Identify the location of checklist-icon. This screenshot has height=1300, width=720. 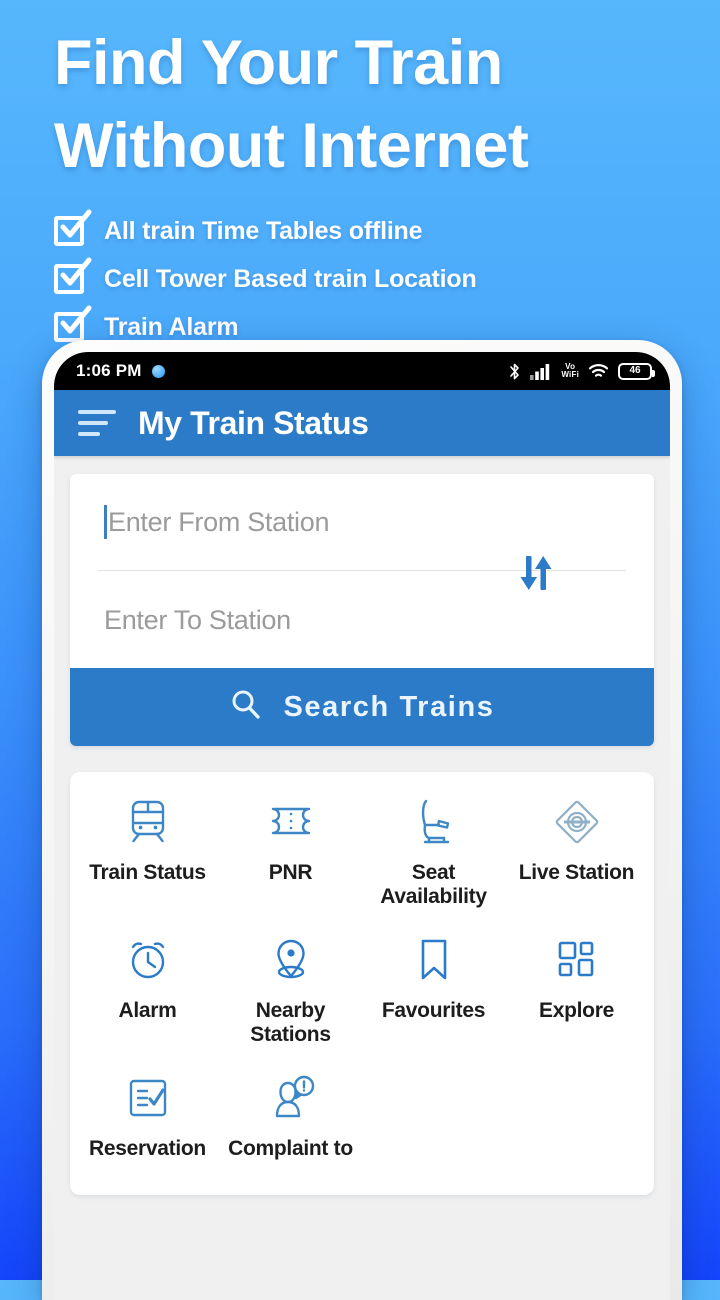
(148, 1098).